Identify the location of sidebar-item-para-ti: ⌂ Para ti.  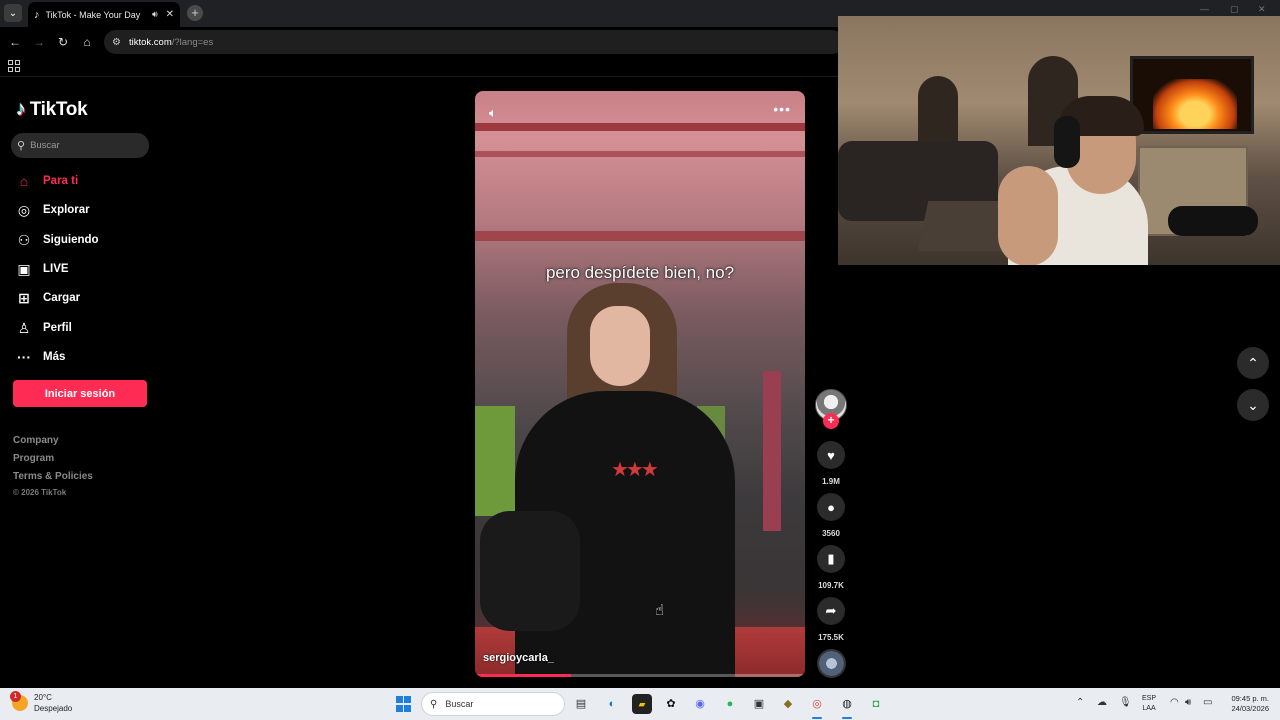
(47, 181).